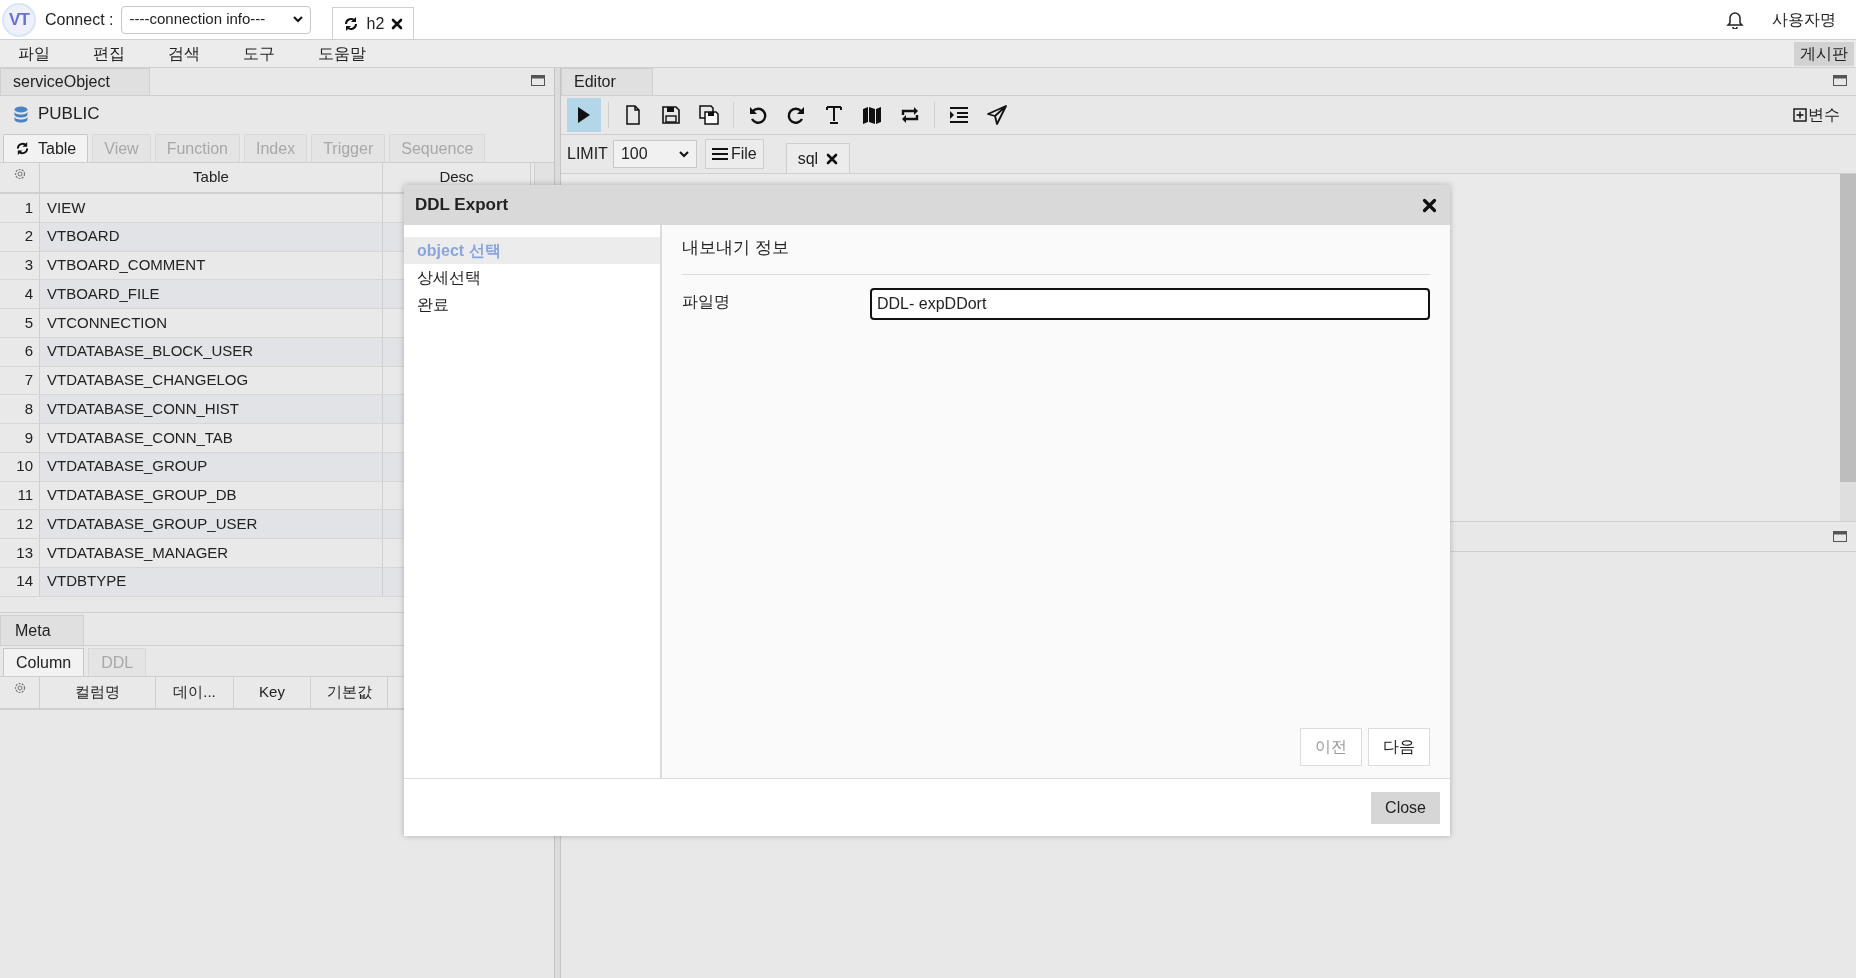 This screenshot has width=1856, height=978. I want to click on file-button: File, so click(734, 154).